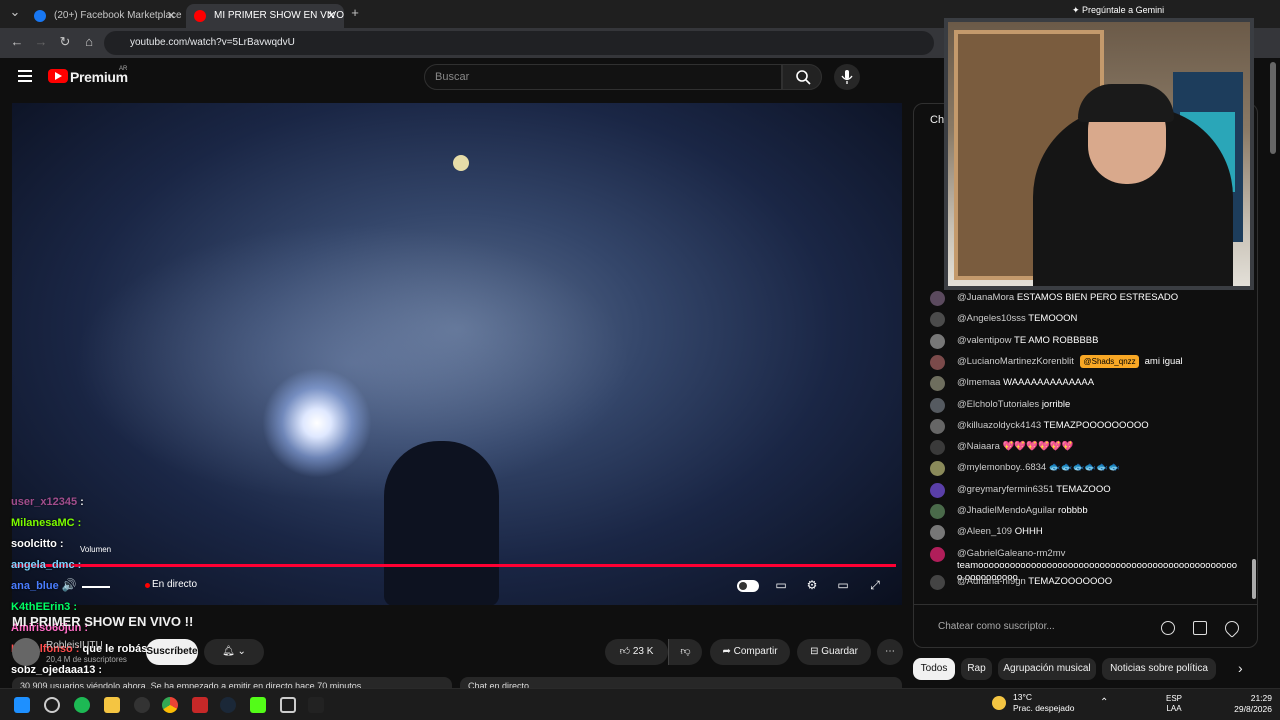  Describe the element at coordinates (1085, 468) in the screenshot. I see `chat-message: @mylemonboy..6834 🐟🐟🐟🐟🐟🐟` at that location.